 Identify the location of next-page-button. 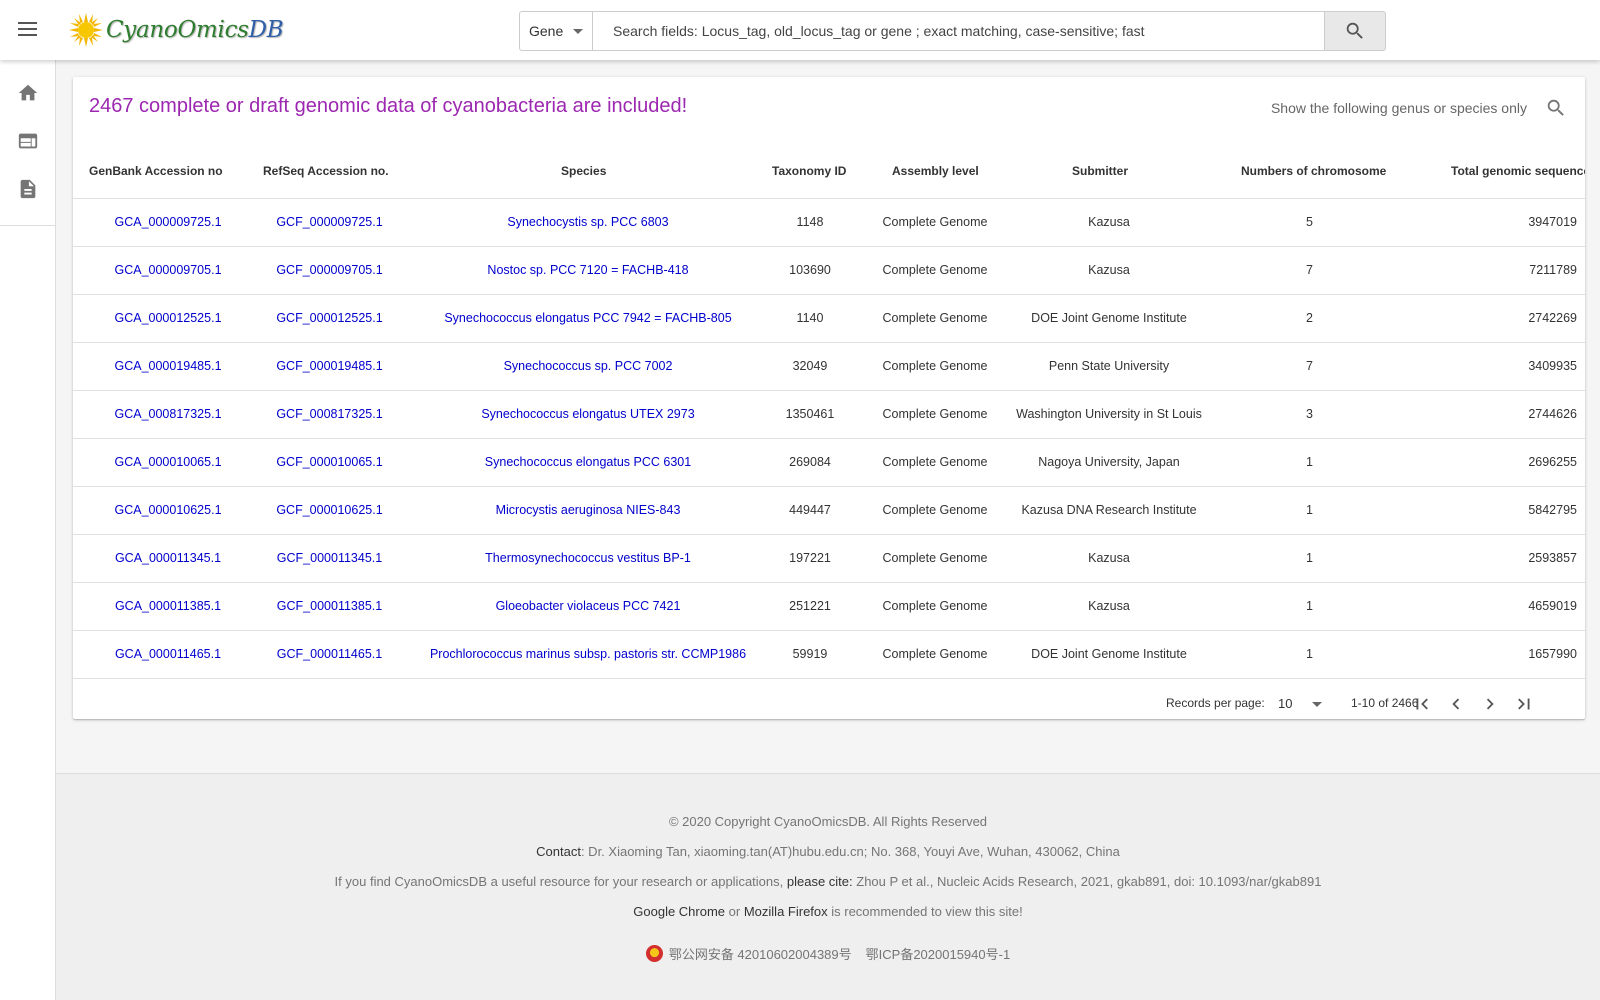
(1490, 703).